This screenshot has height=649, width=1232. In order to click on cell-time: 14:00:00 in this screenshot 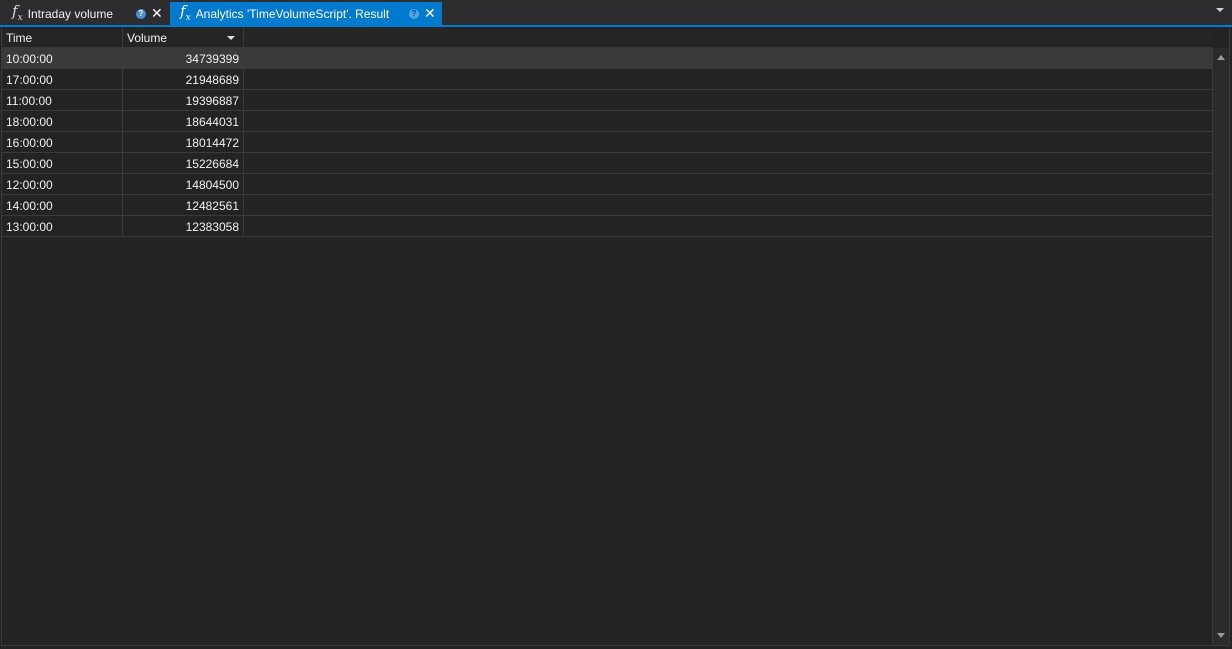, I will do `click(62, 205)`.